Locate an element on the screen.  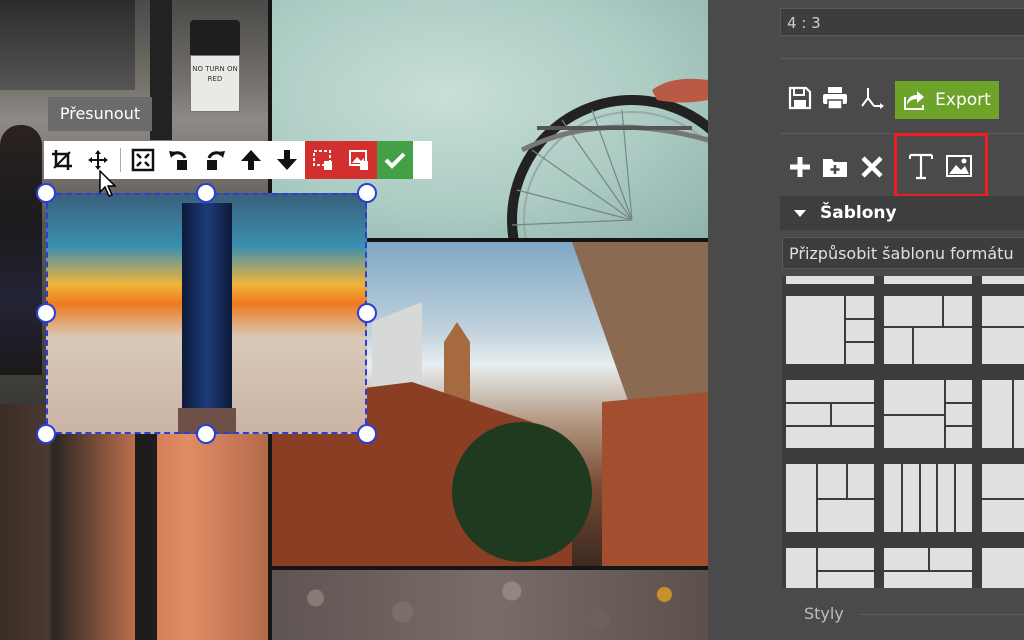
add-button is located at coordinates (800, 167).